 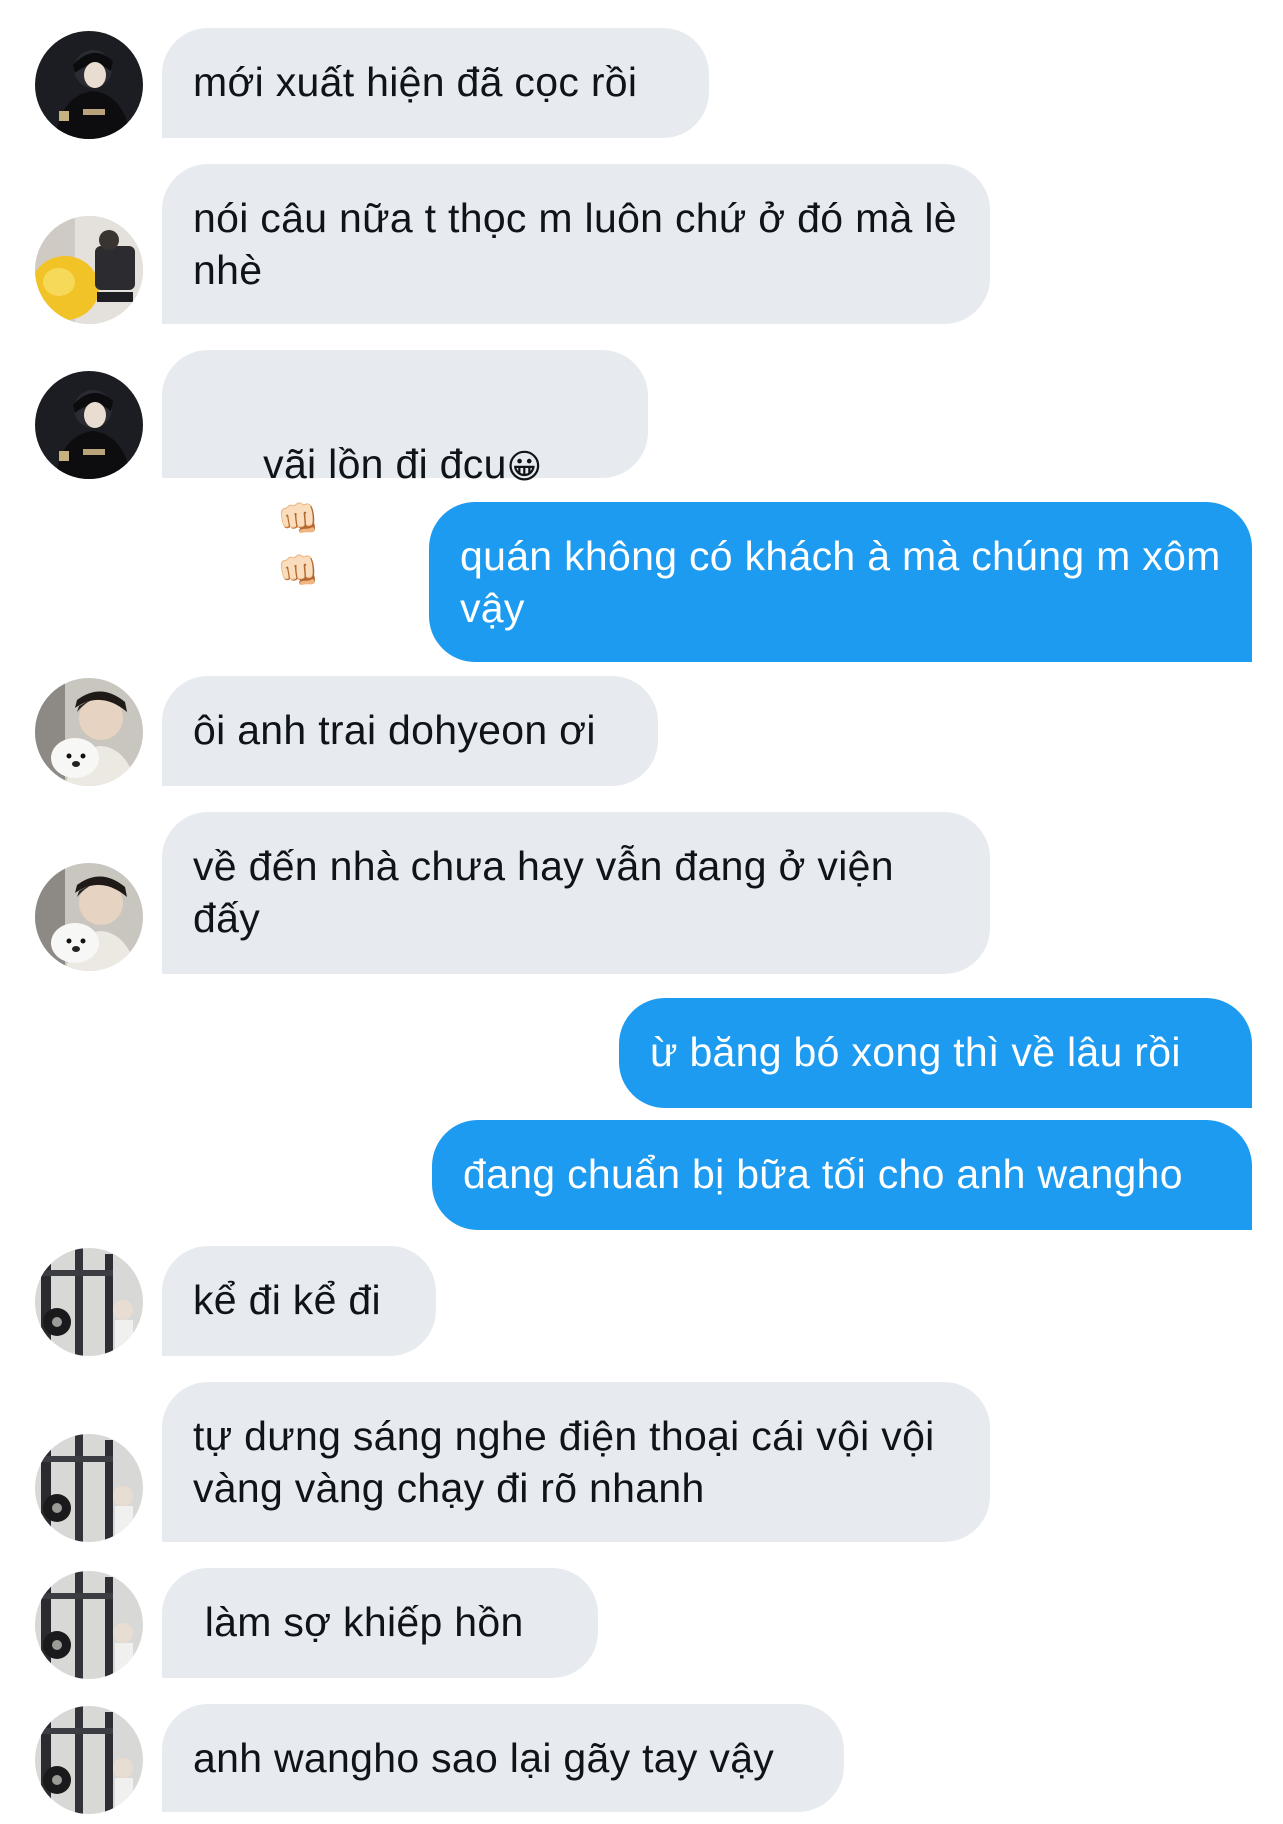 What do you see at coordinates (484, 1758) in the screenshot?
I see `message-text: anh wangho sao lại gãy tay vậy` at bounding box center [484, 1758].